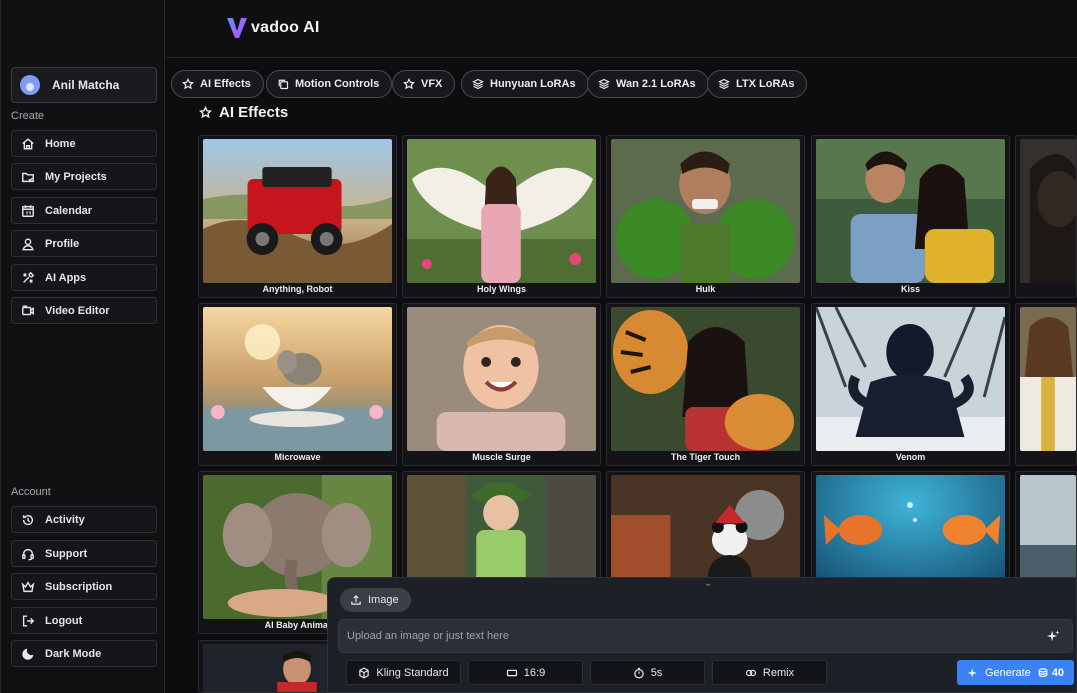 This screenshot has height=693, width=1077. What do you see at coordinates (84, 143) in the screenshot?
I see `sidebar-item-home: Home` at bounding box center [84, 143].